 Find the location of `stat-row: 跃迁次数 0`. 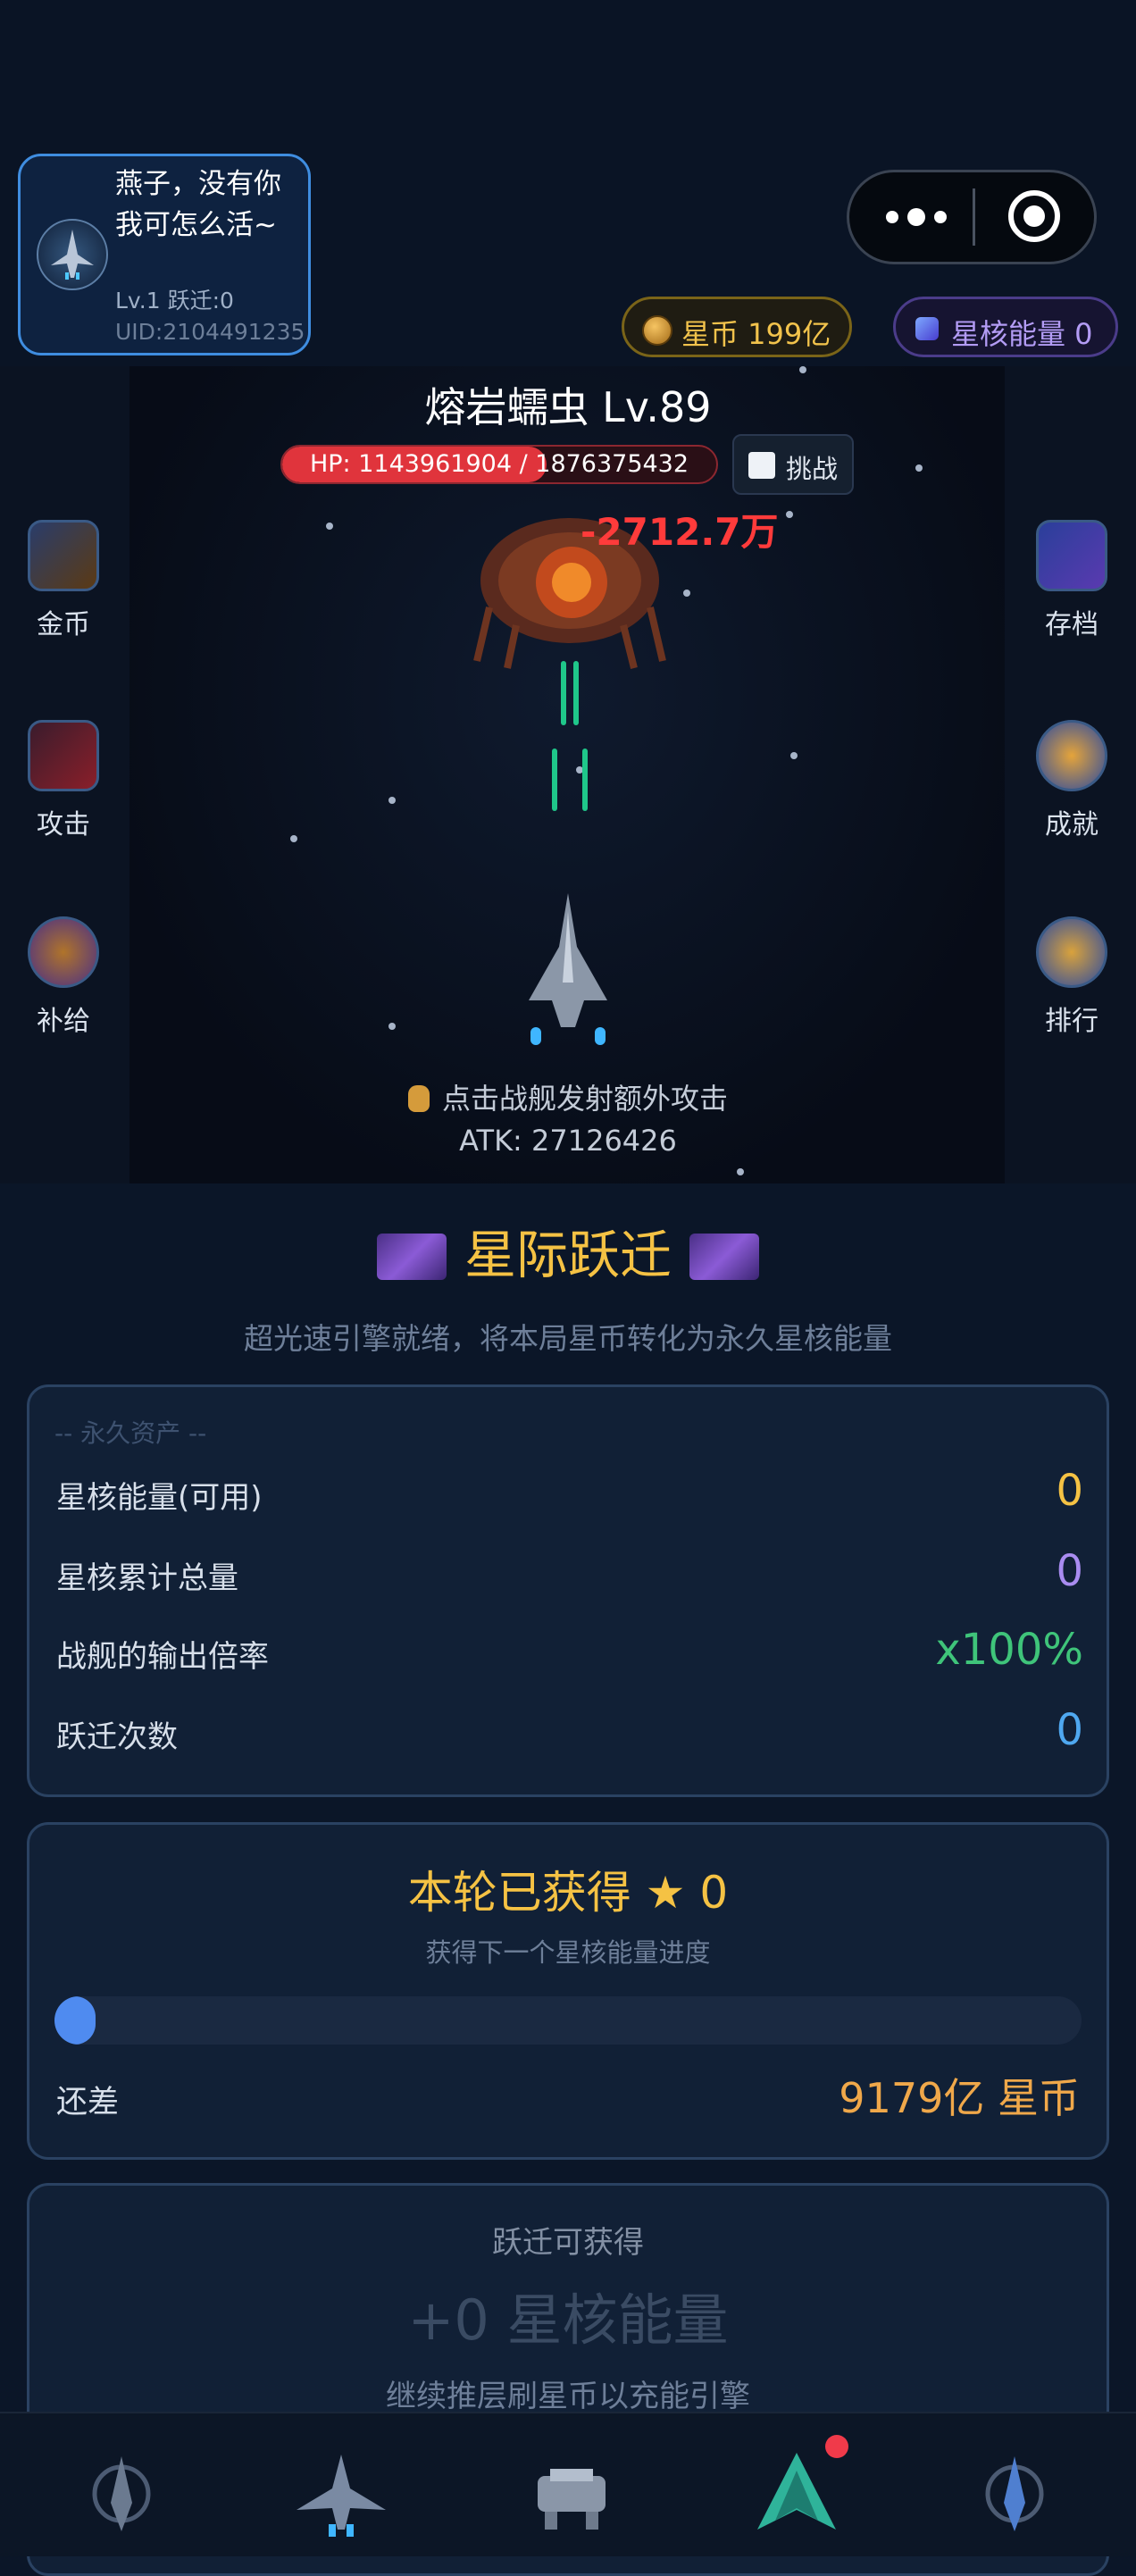

stat-row: 跃迁次数 0 is located at coordinates (569, 1732).